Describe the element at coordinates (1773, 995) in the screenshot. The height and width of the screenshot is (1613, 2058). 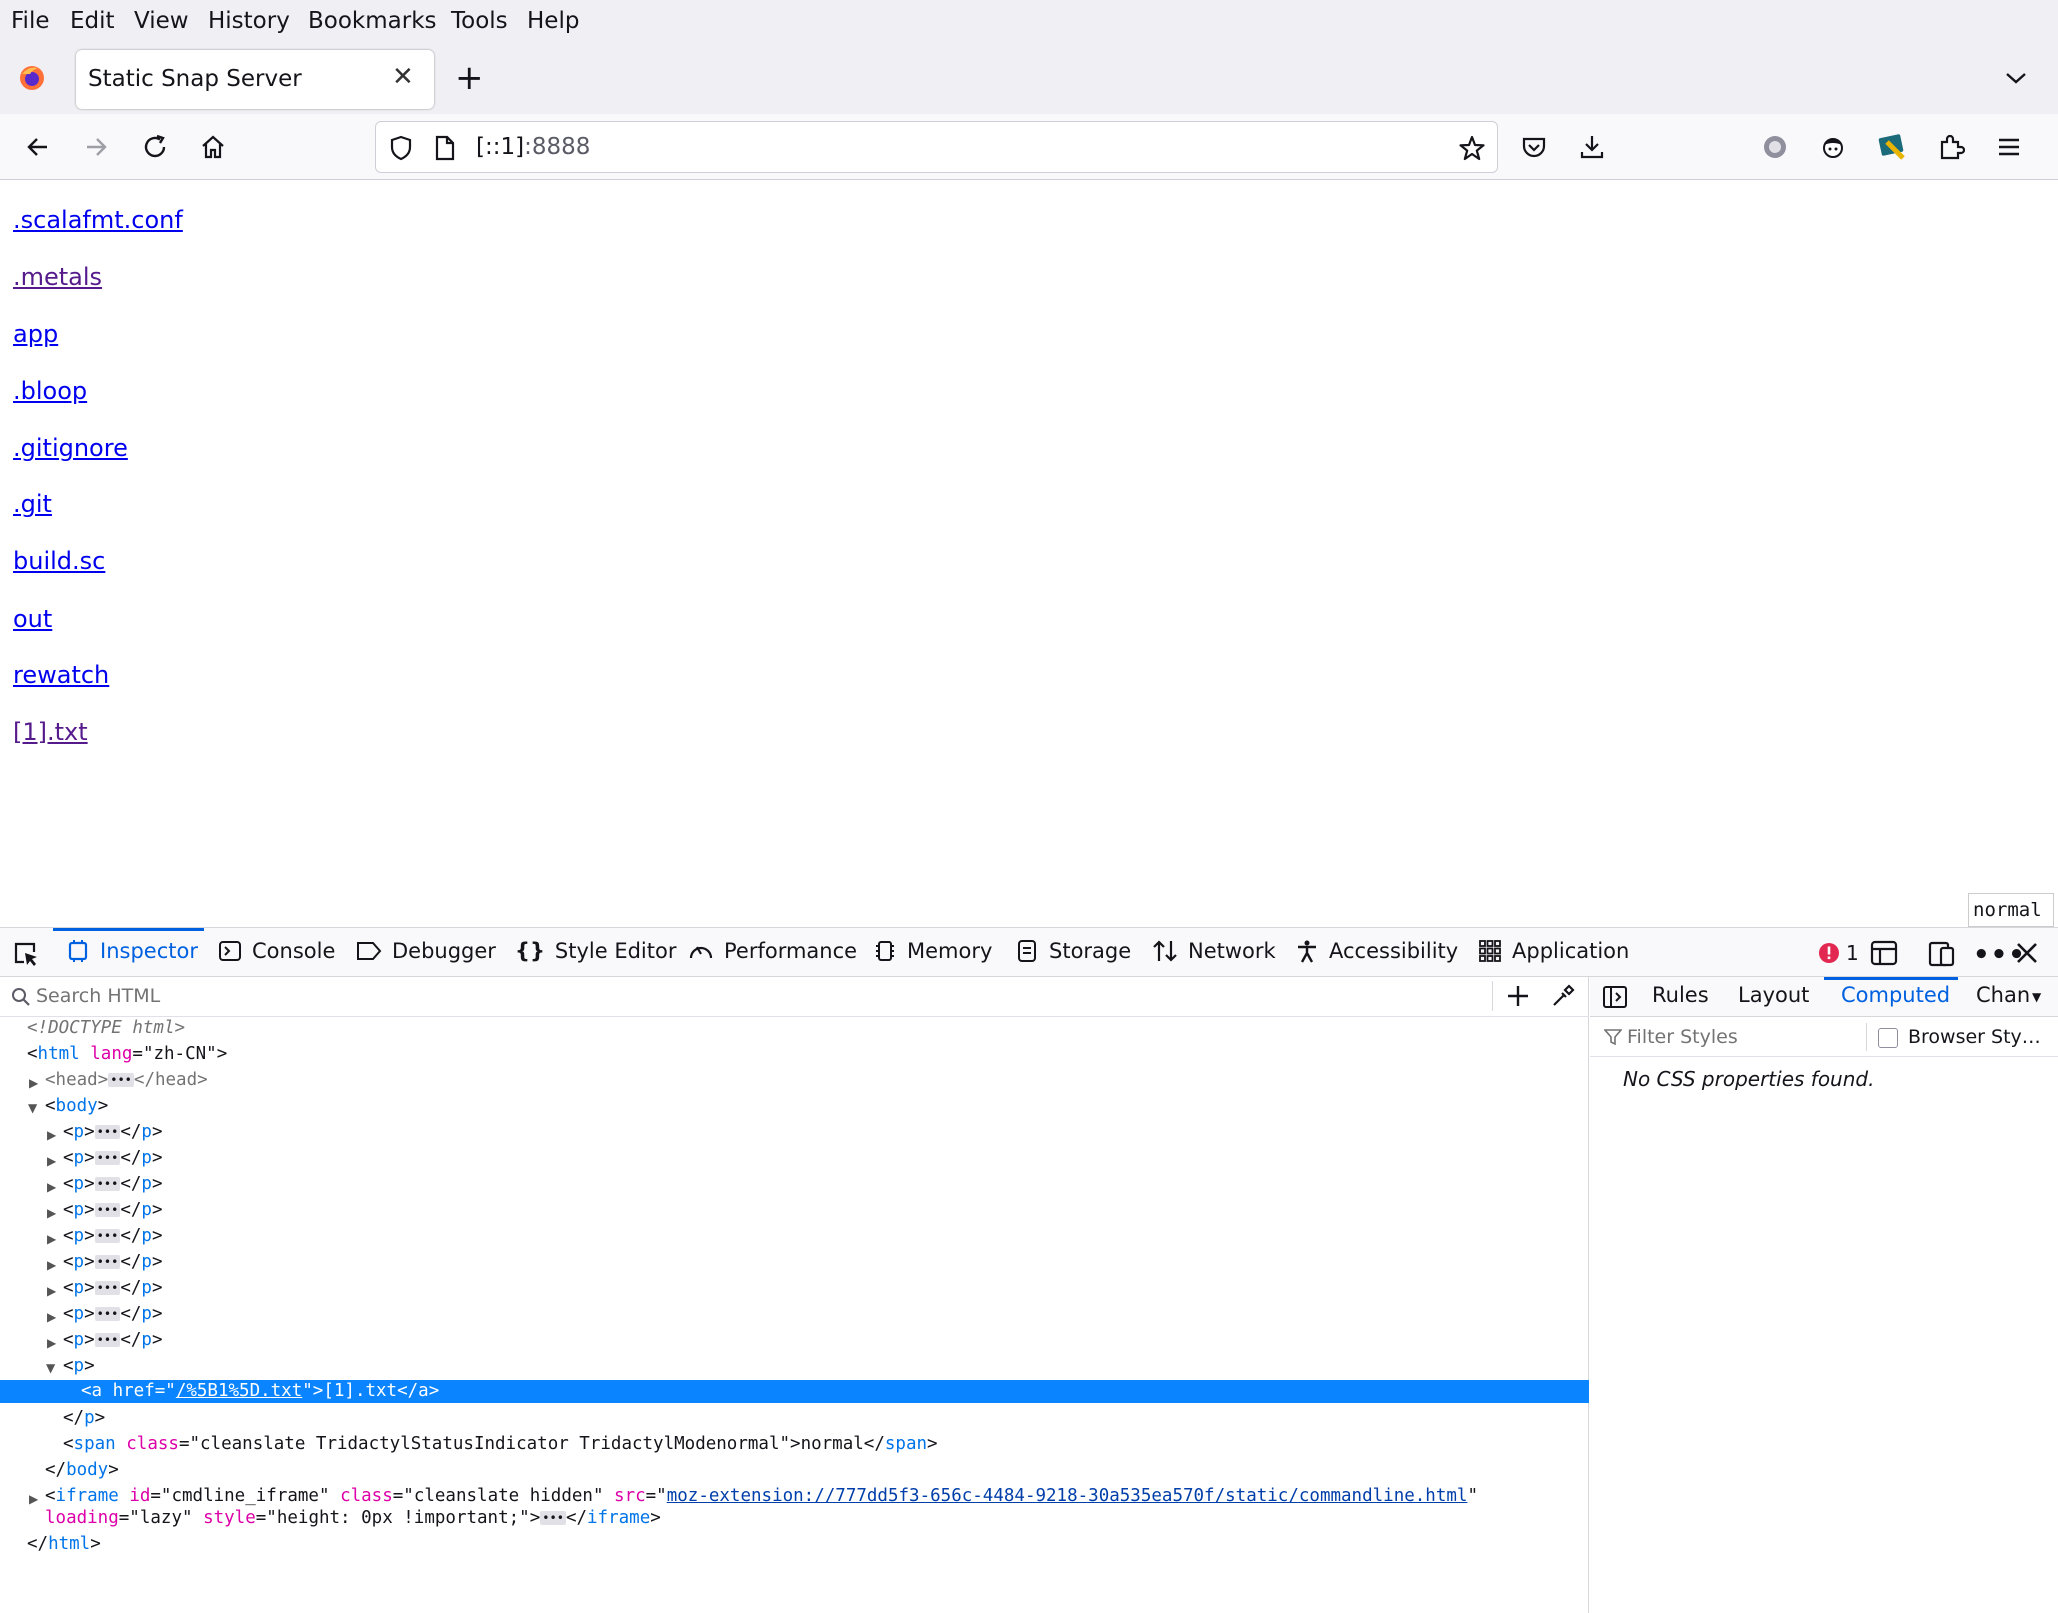
I see `sidebar-tab-layout: Layout` at that location.